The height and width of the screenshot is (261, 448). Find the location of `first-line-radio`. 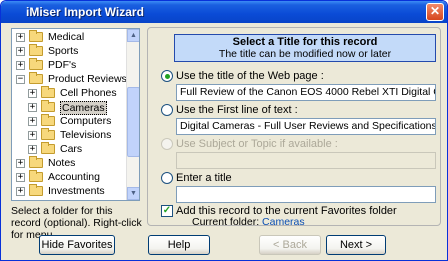

first-line-radio is located at coordinates (167, 110).